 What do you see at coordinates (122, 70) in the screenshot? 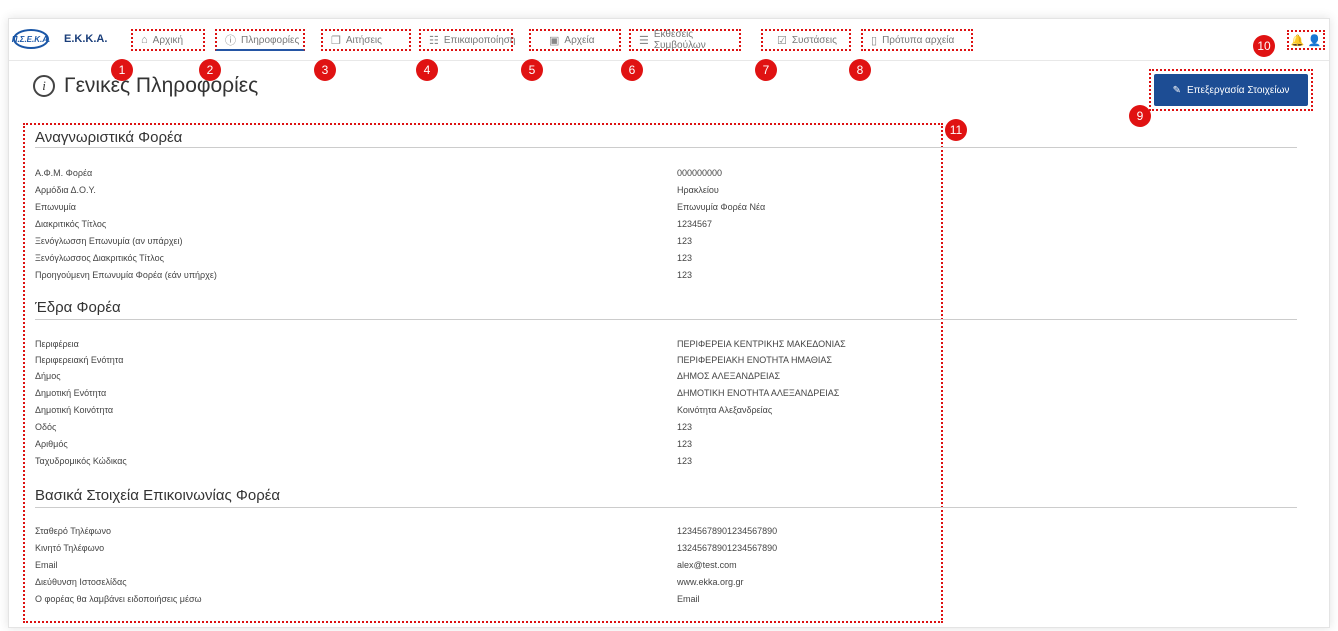
I see `annotation-badge: 1` at bounding box center [122, 70].